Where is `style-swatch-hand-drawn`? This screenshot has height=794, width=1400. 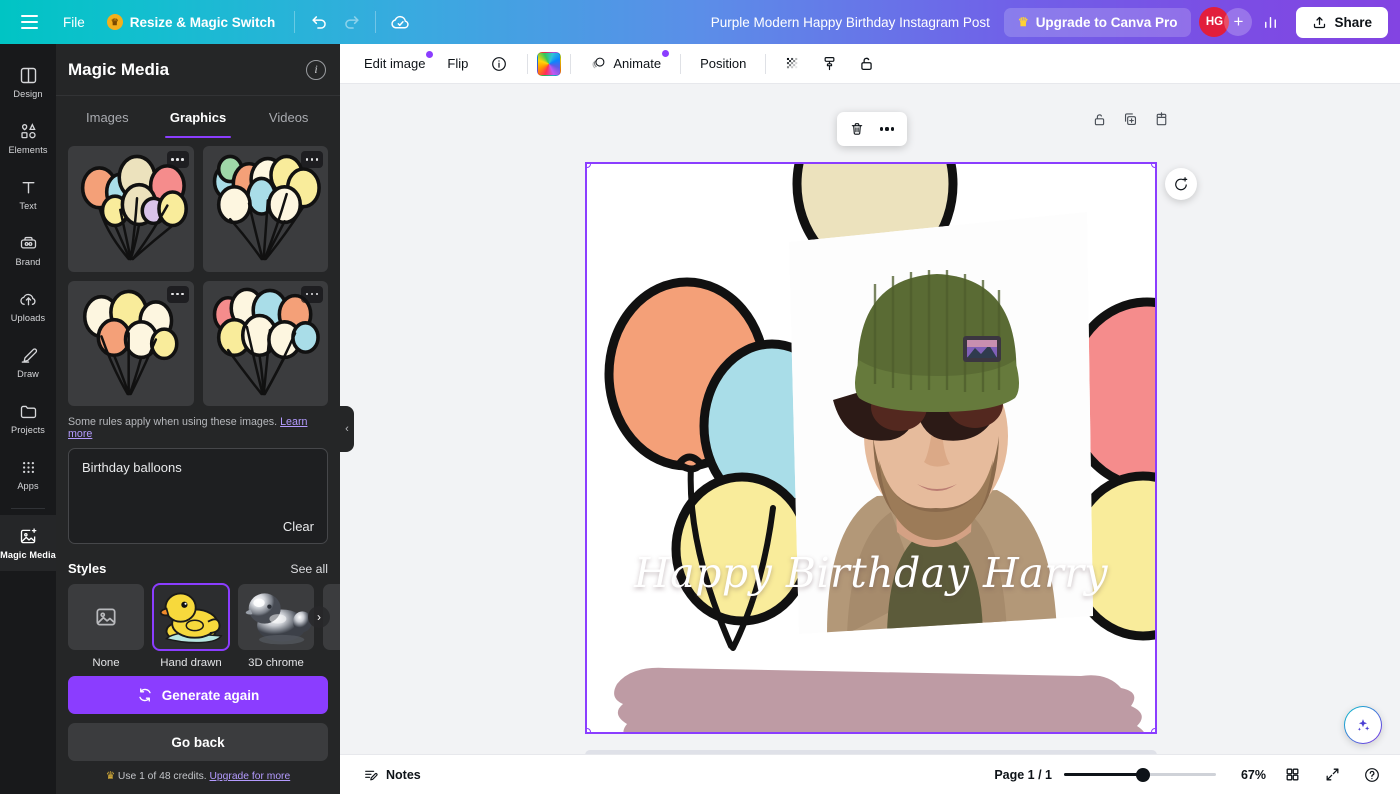 style-swatch-hand-drawn is located at coordinates (191, 617).